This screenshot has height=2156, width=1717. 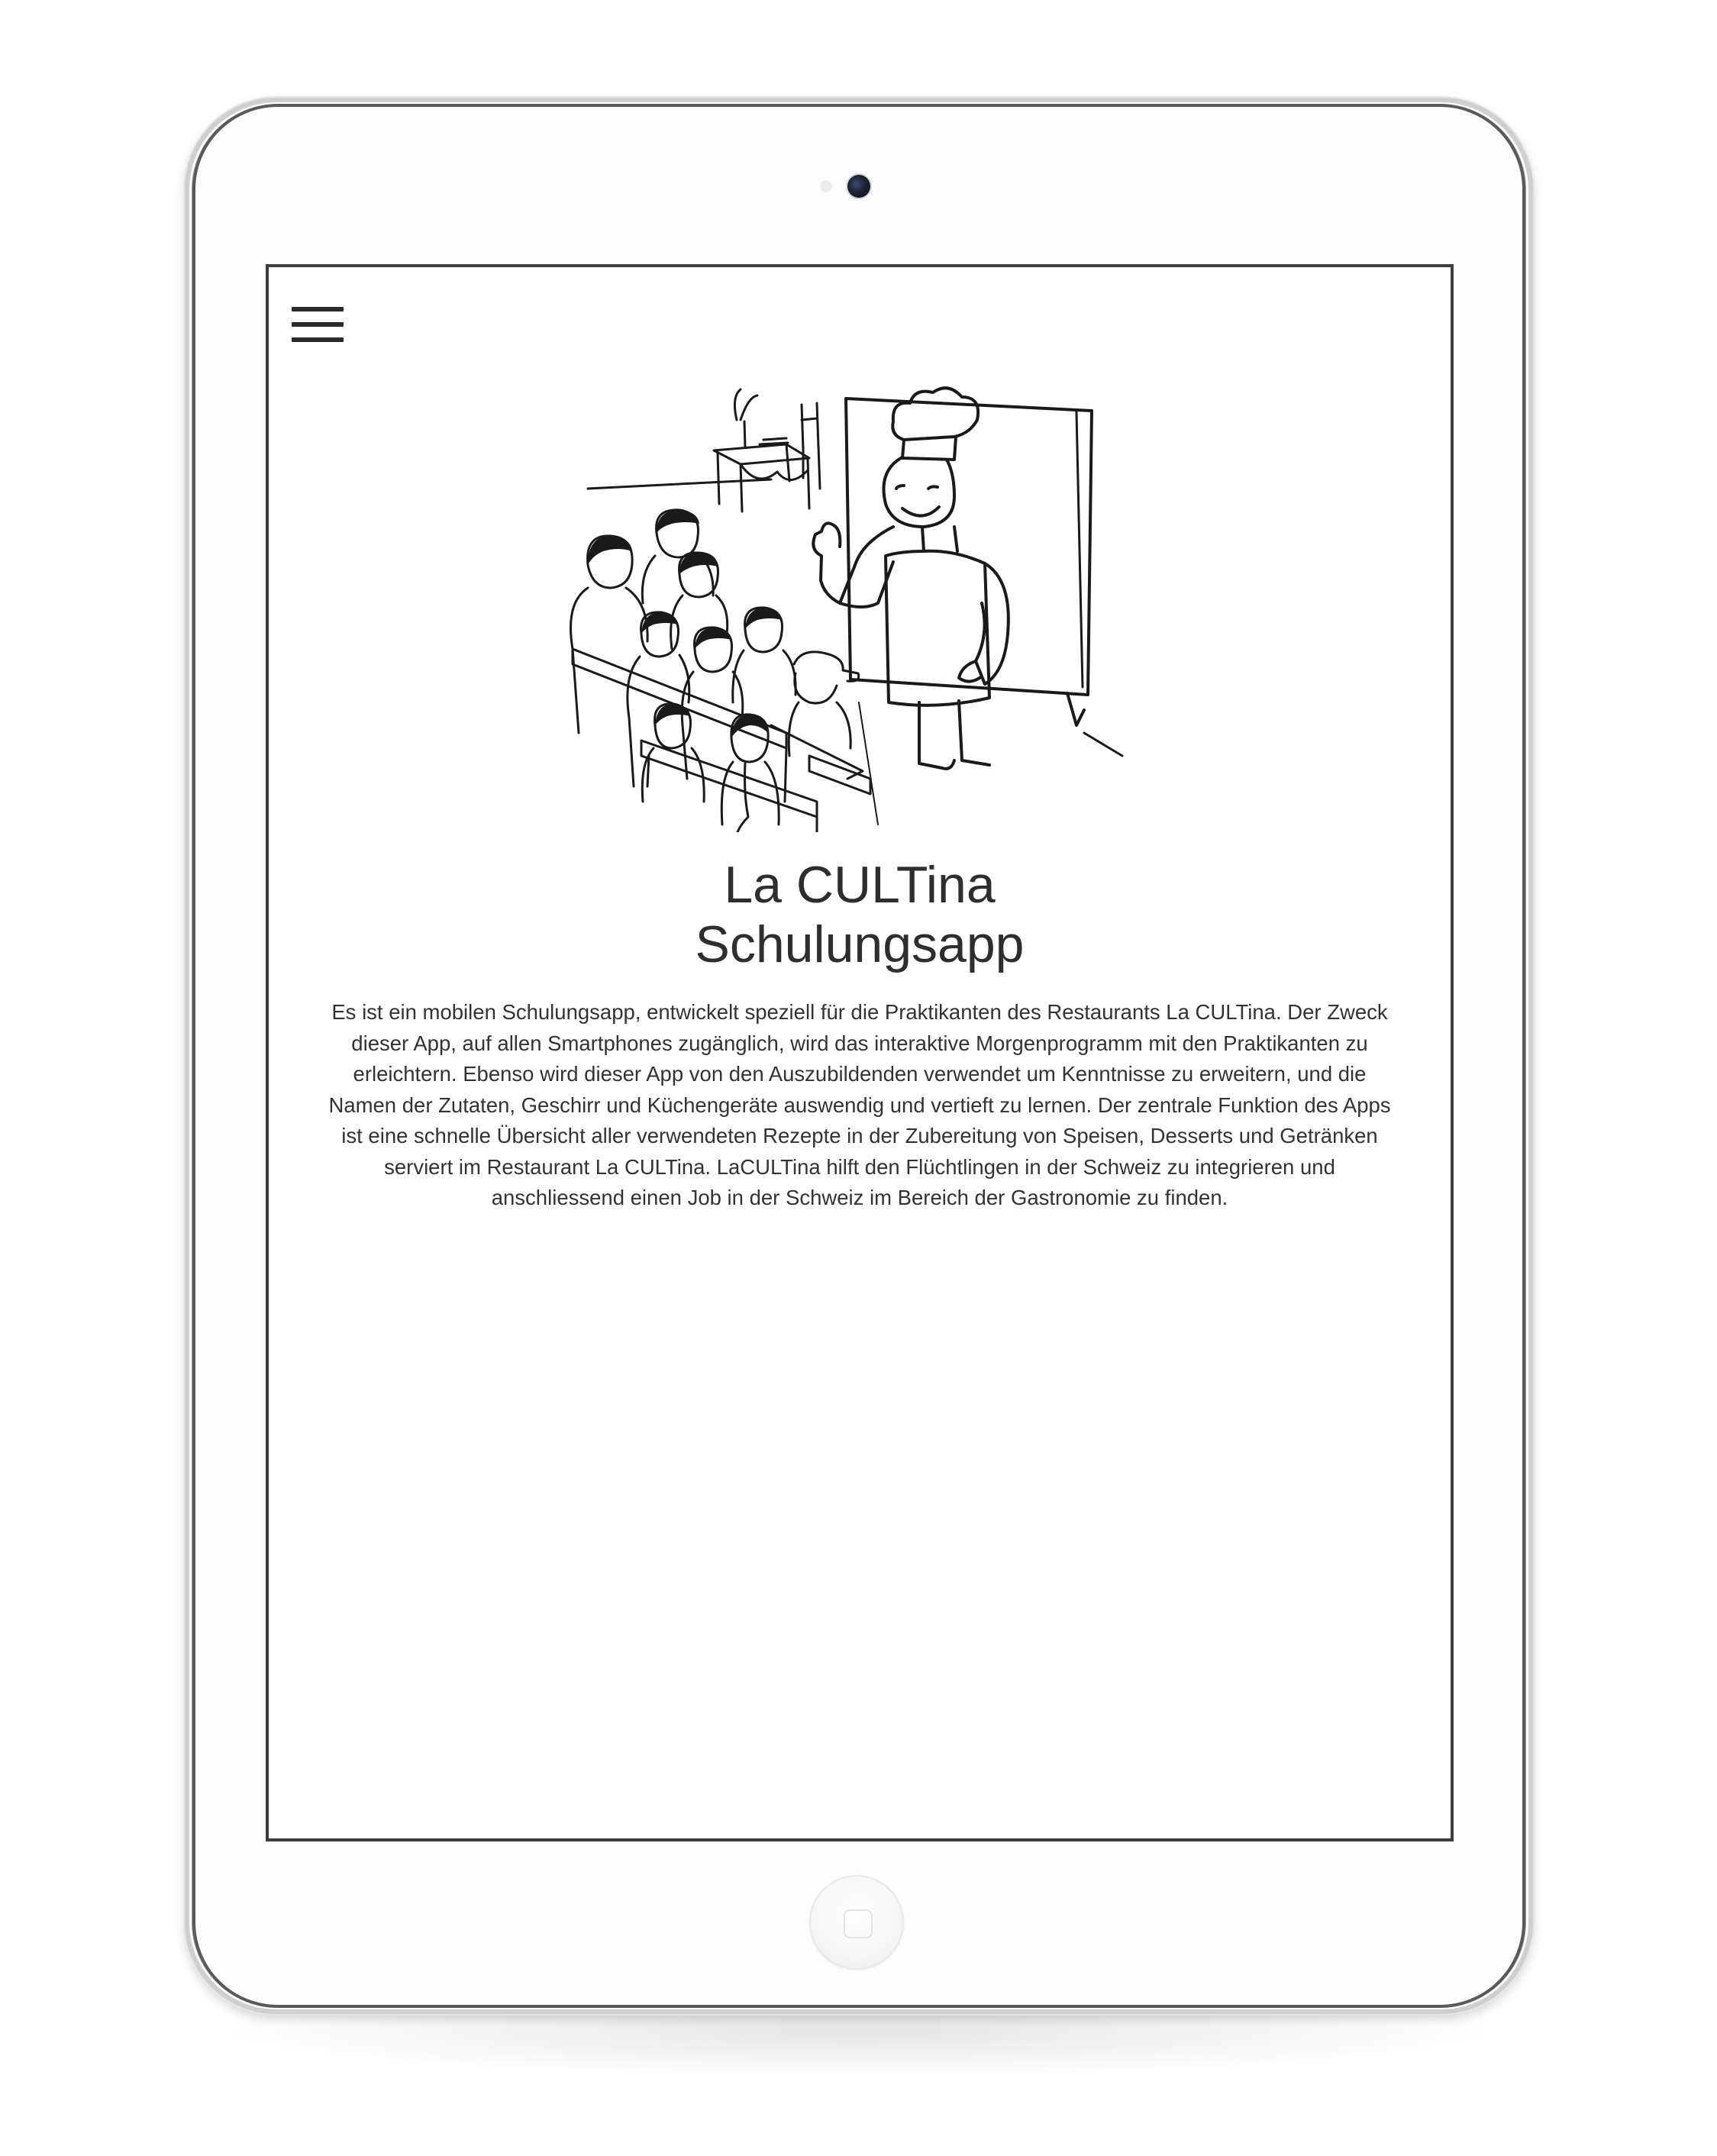 What do you see at coordinates (858, 186) in the screenshot?
I see `front-camera-icon` at bounding box center [858, 186].